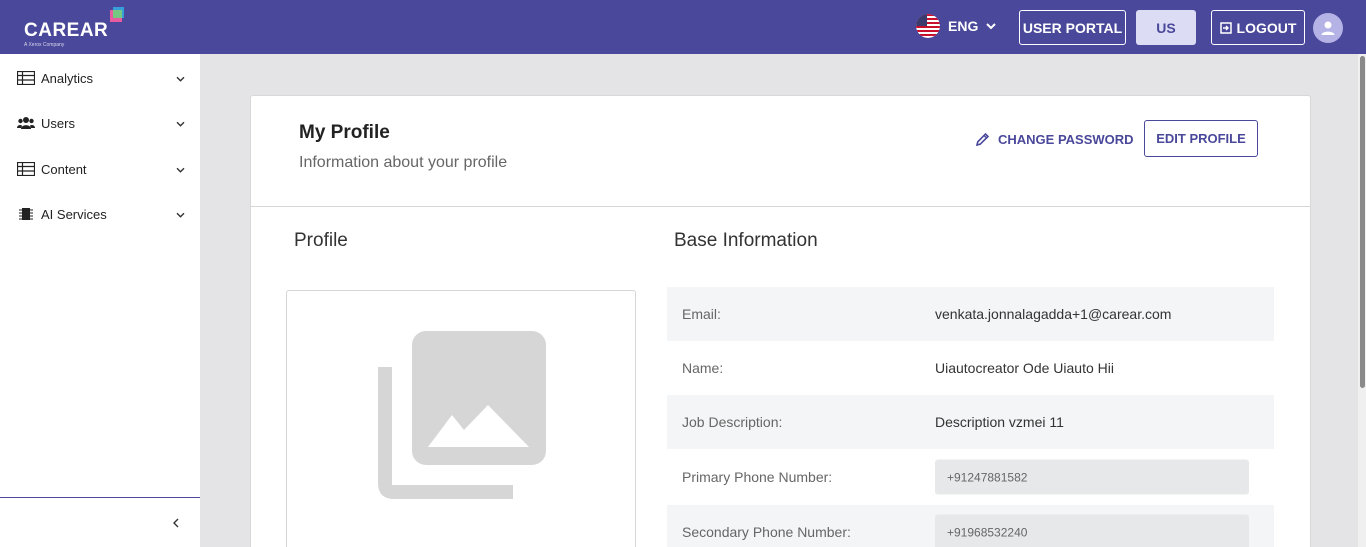  I want to click on sidebar-item-label: Analytics, so click(67, 78).